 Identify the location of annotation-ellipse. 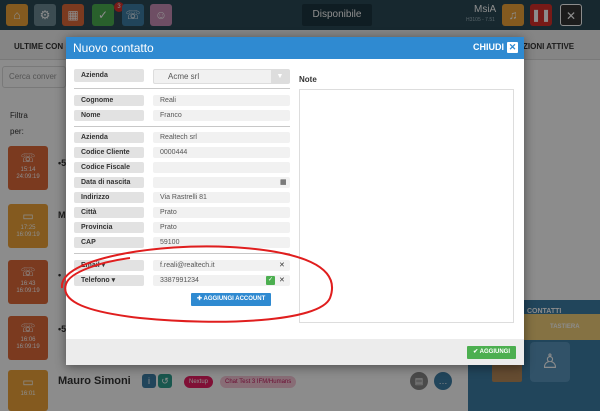
(196, 284).